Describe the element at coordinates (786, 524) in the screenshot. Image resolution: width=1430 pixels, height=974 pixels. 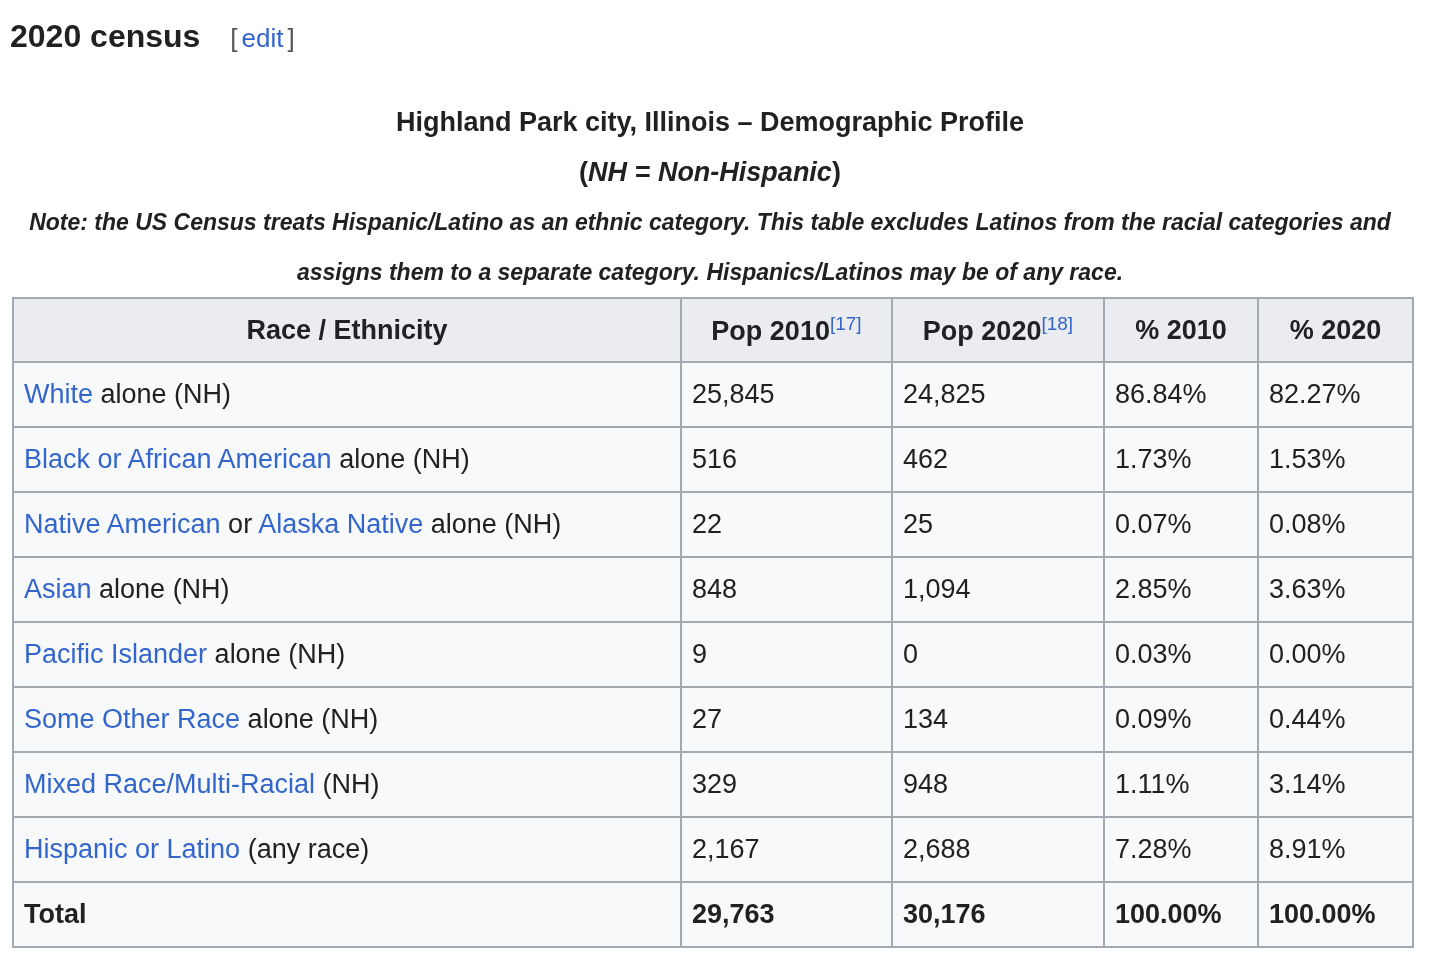
I see `table-cell: 22` at that location.